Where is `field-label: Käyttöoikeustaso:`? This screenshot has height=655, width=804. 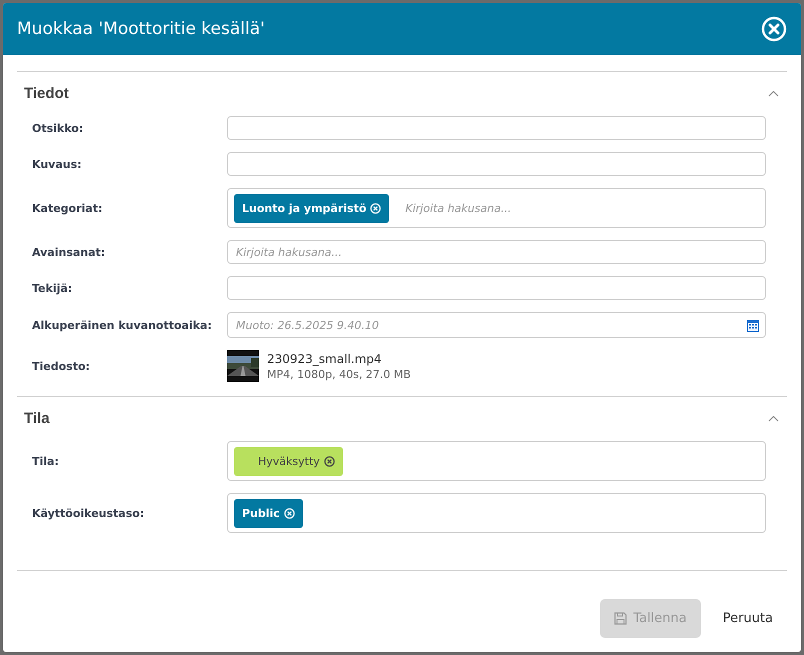
field-label: Käyttöoikeustaso: is located at coordinates (89, 513).